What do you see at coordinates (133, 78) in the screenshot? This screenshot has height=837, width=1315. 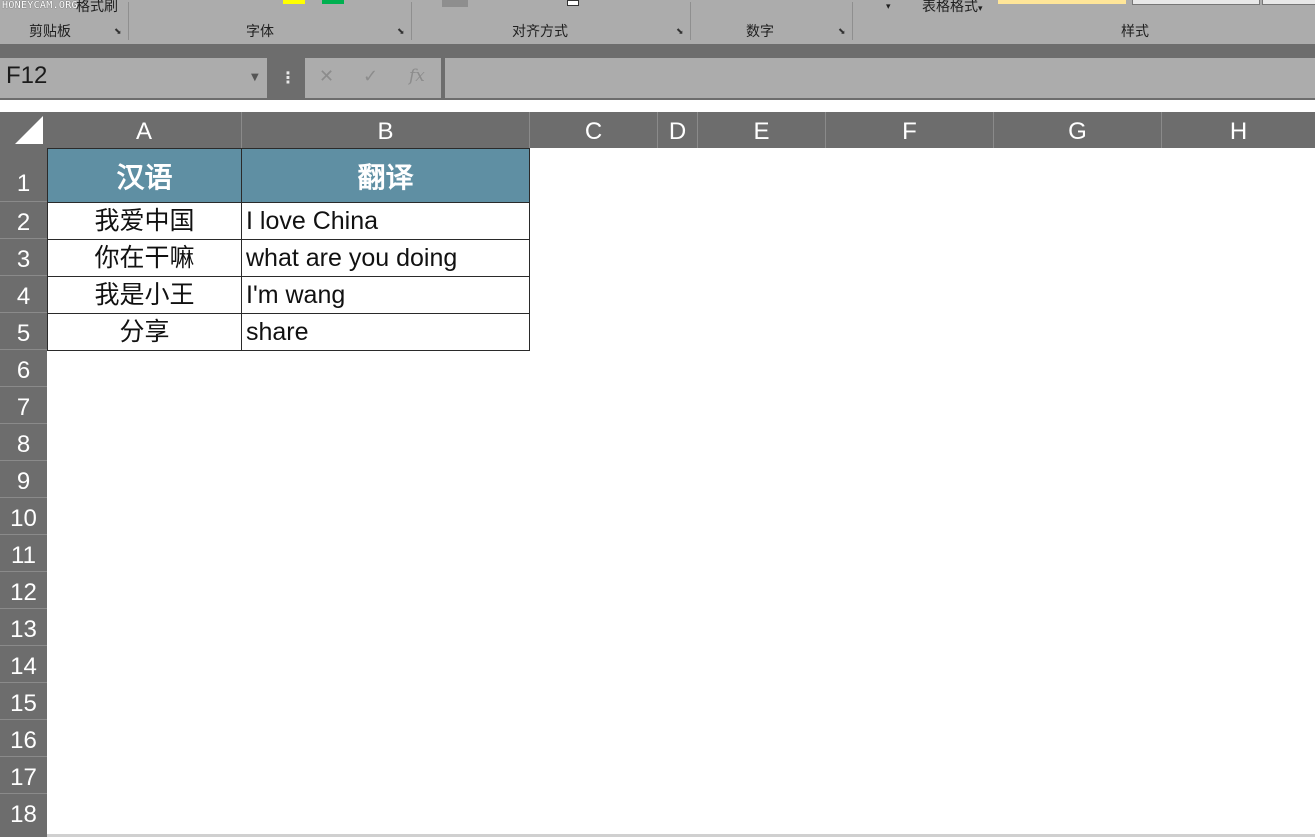 I see `name-box: F12 ▼` at bounding box center [133, 78].